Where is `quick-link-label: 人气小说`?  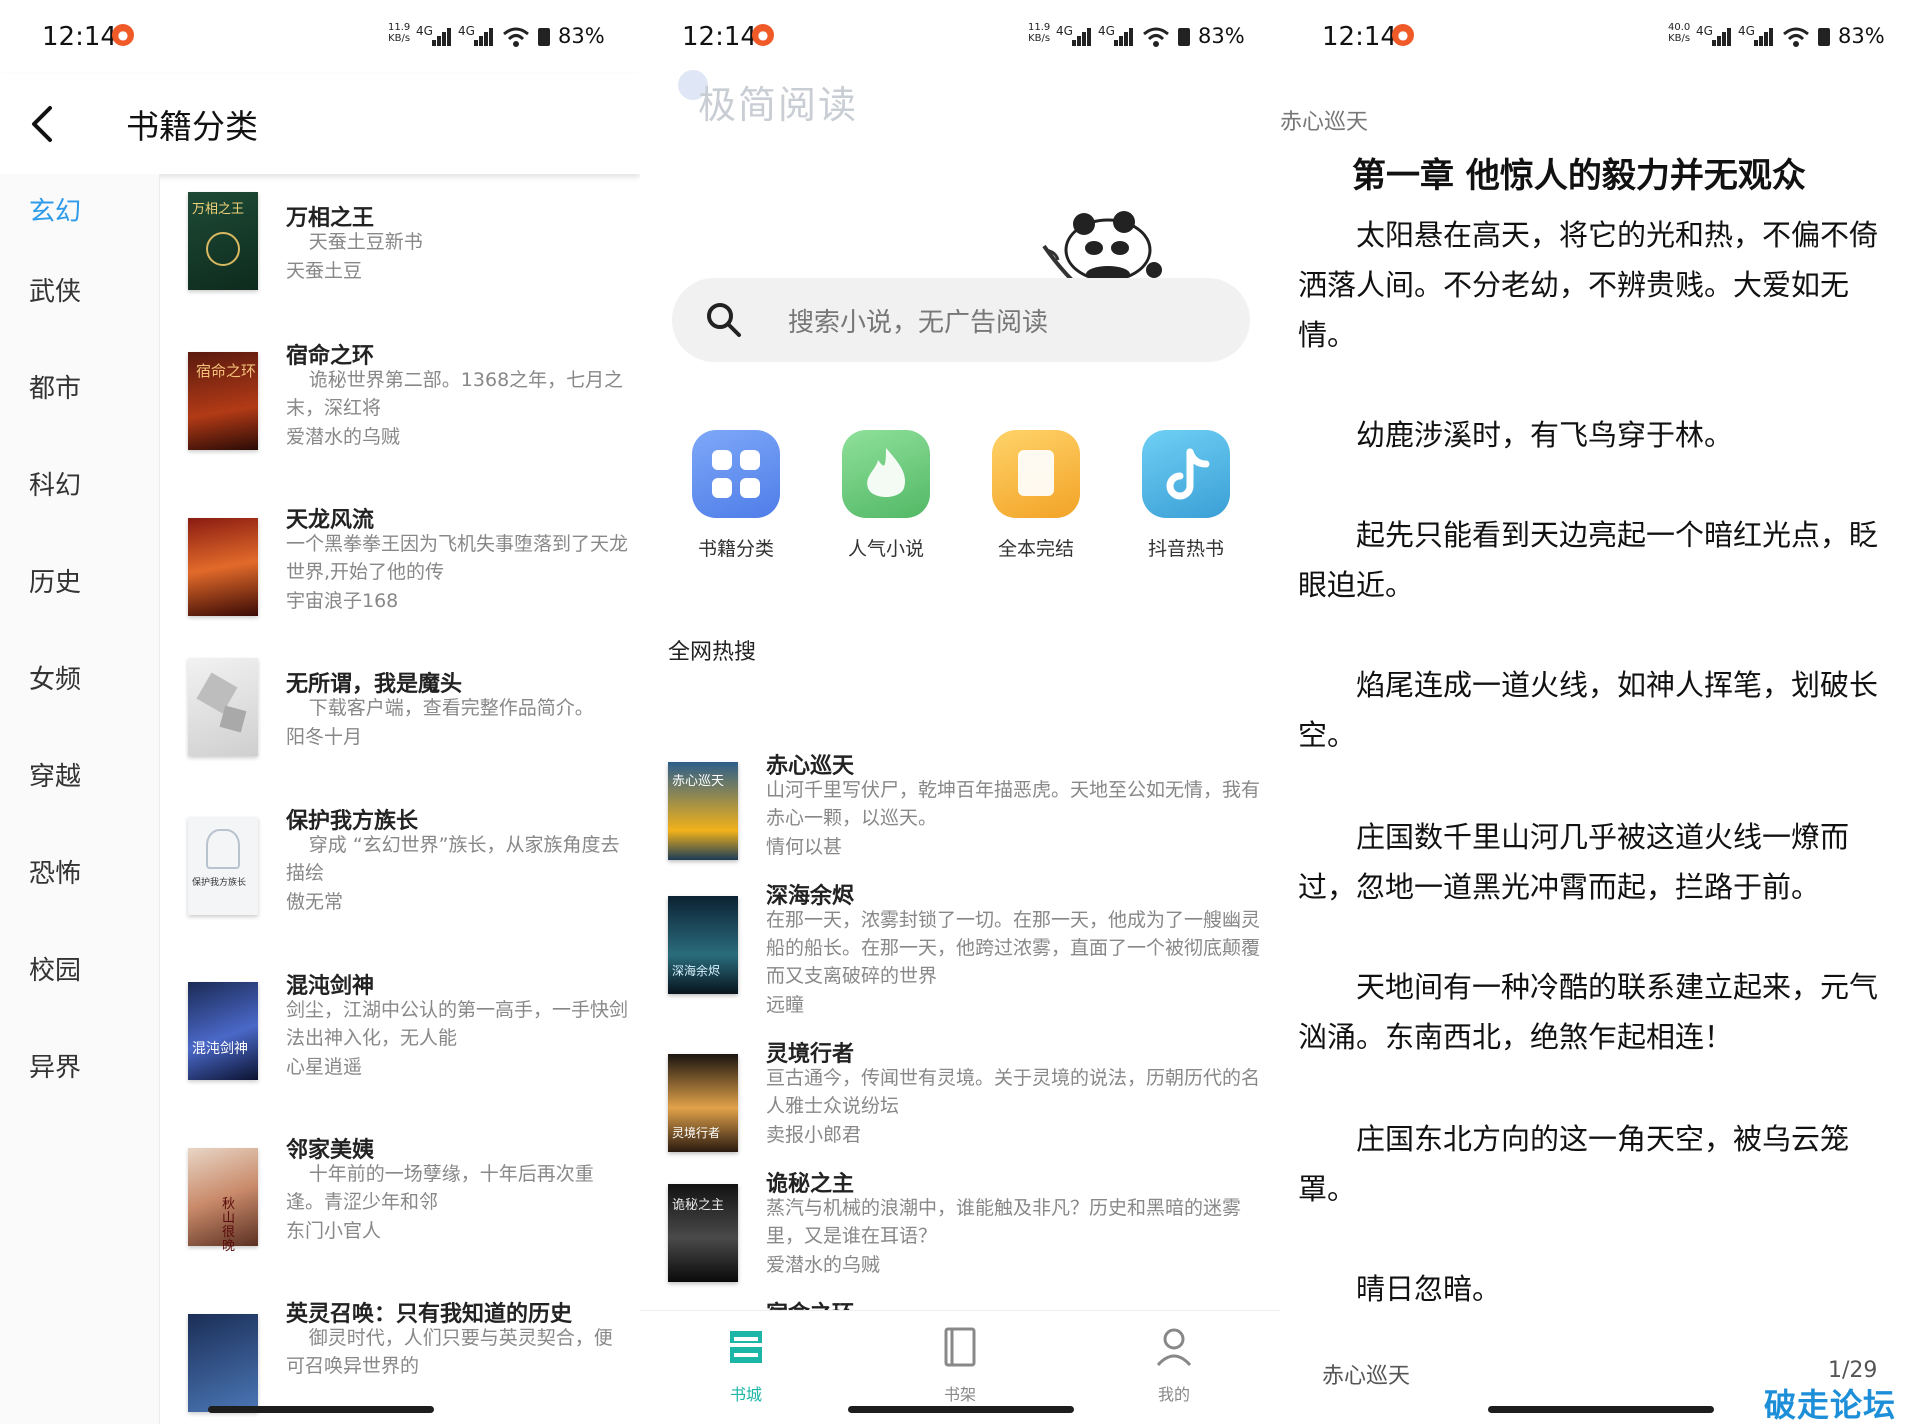
quick-link-label: 人气小说 is located at coordinates (885, 549).